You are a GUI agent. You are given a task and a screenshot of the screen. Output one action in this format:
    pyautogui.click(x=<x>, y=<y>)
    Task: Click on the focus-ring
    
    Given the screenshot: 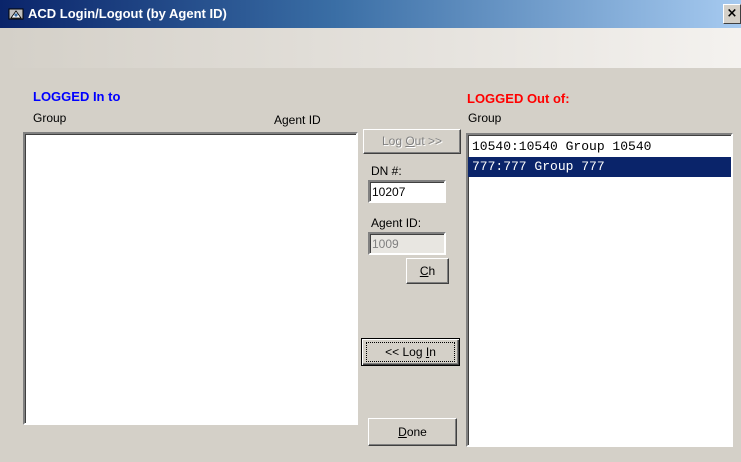 What is the action you would take?
    pyautogui.click(x=410, y=352)
    